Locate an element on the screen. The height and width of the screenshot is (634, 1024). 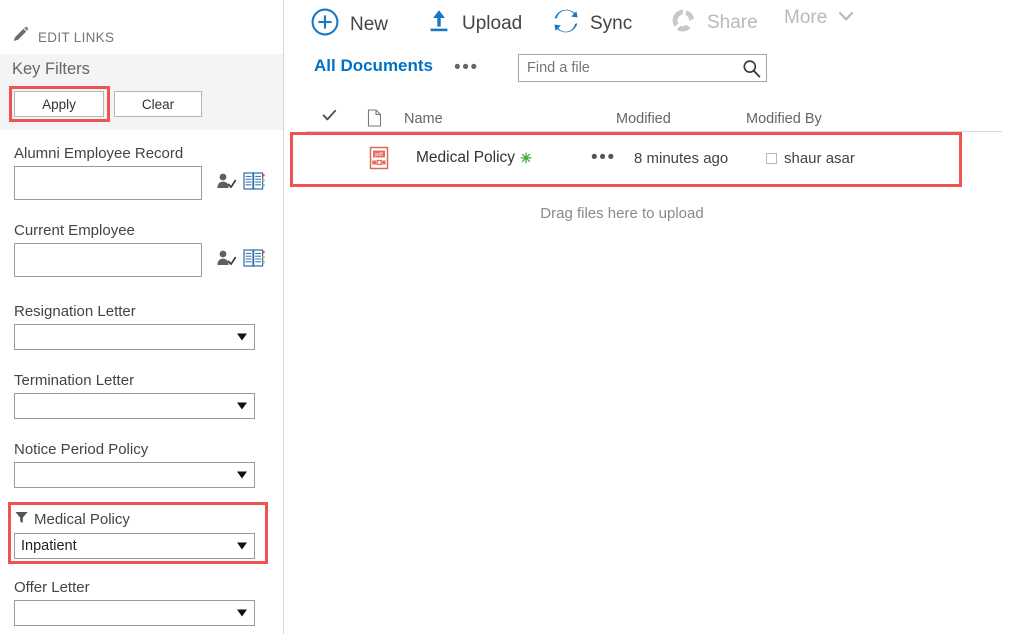
field-label: Resignation Letter is located at coordinates (75, 311).